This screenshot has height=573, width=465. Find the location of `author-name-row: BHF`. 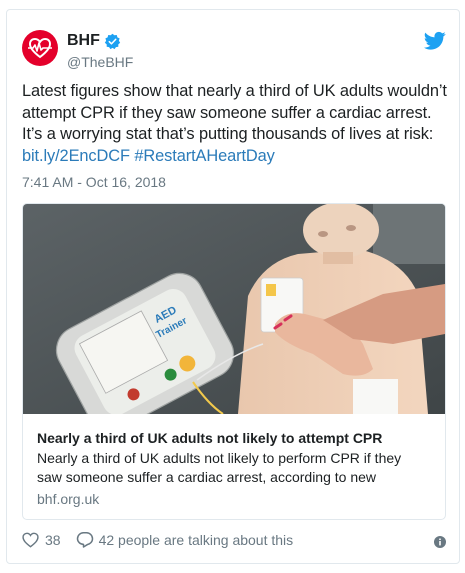

author-name-row: BHF is located at coordinates (94, 41).